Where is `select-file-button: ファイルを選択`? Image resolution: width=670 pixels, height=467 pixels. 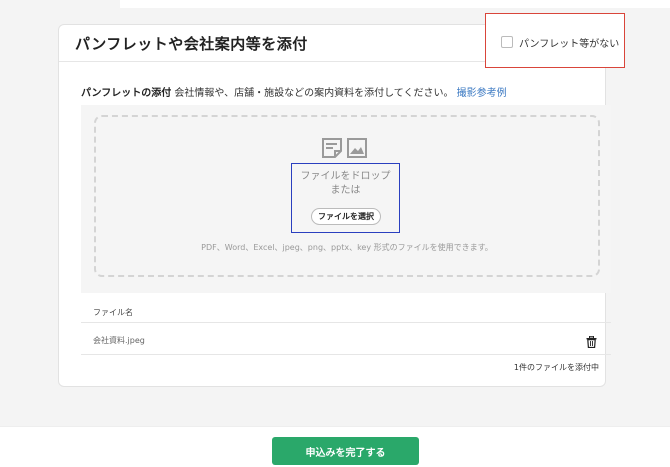
select-file-button: ファイルを選択 is located at coordinates (346, 216).